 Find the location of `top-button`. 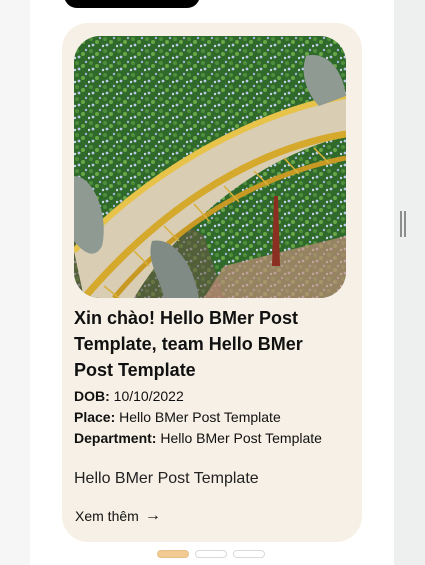

top-button is located at coordinates (132, 4).